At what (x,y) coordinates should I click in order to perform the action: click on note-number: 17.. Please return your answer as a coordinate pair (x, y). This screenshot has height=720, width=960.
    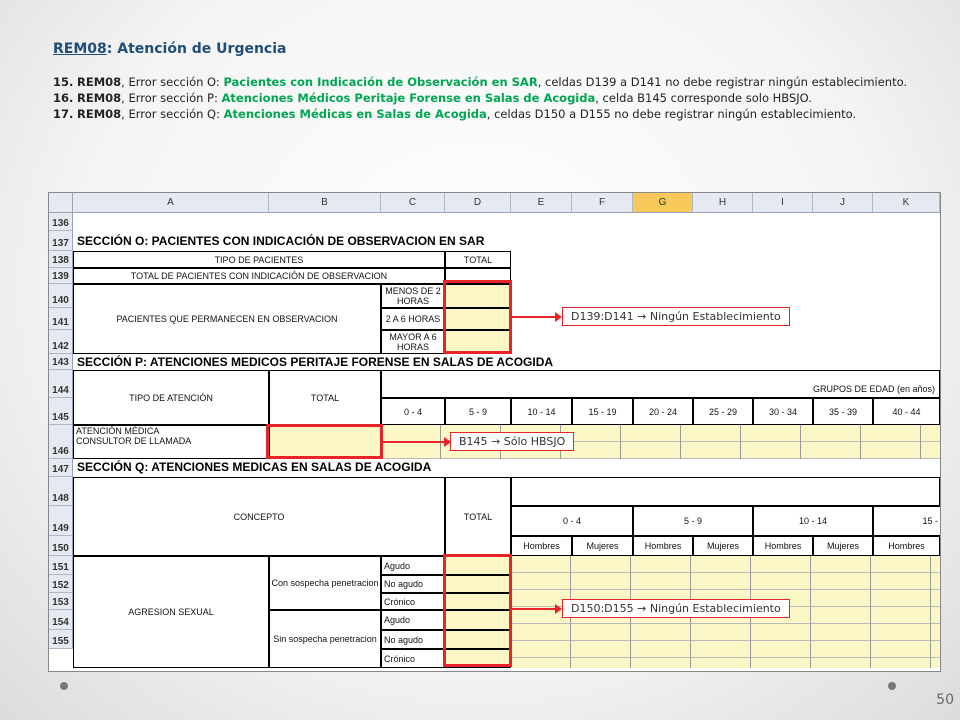
    Looking at the image, I should click on (63, 114).